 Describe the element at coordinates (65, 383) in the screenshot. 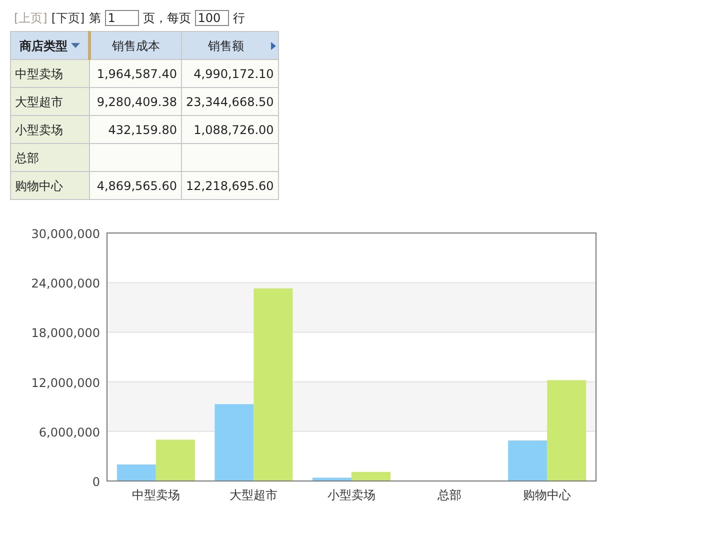

I see `y-tick-label: 12,000,000` at that location.